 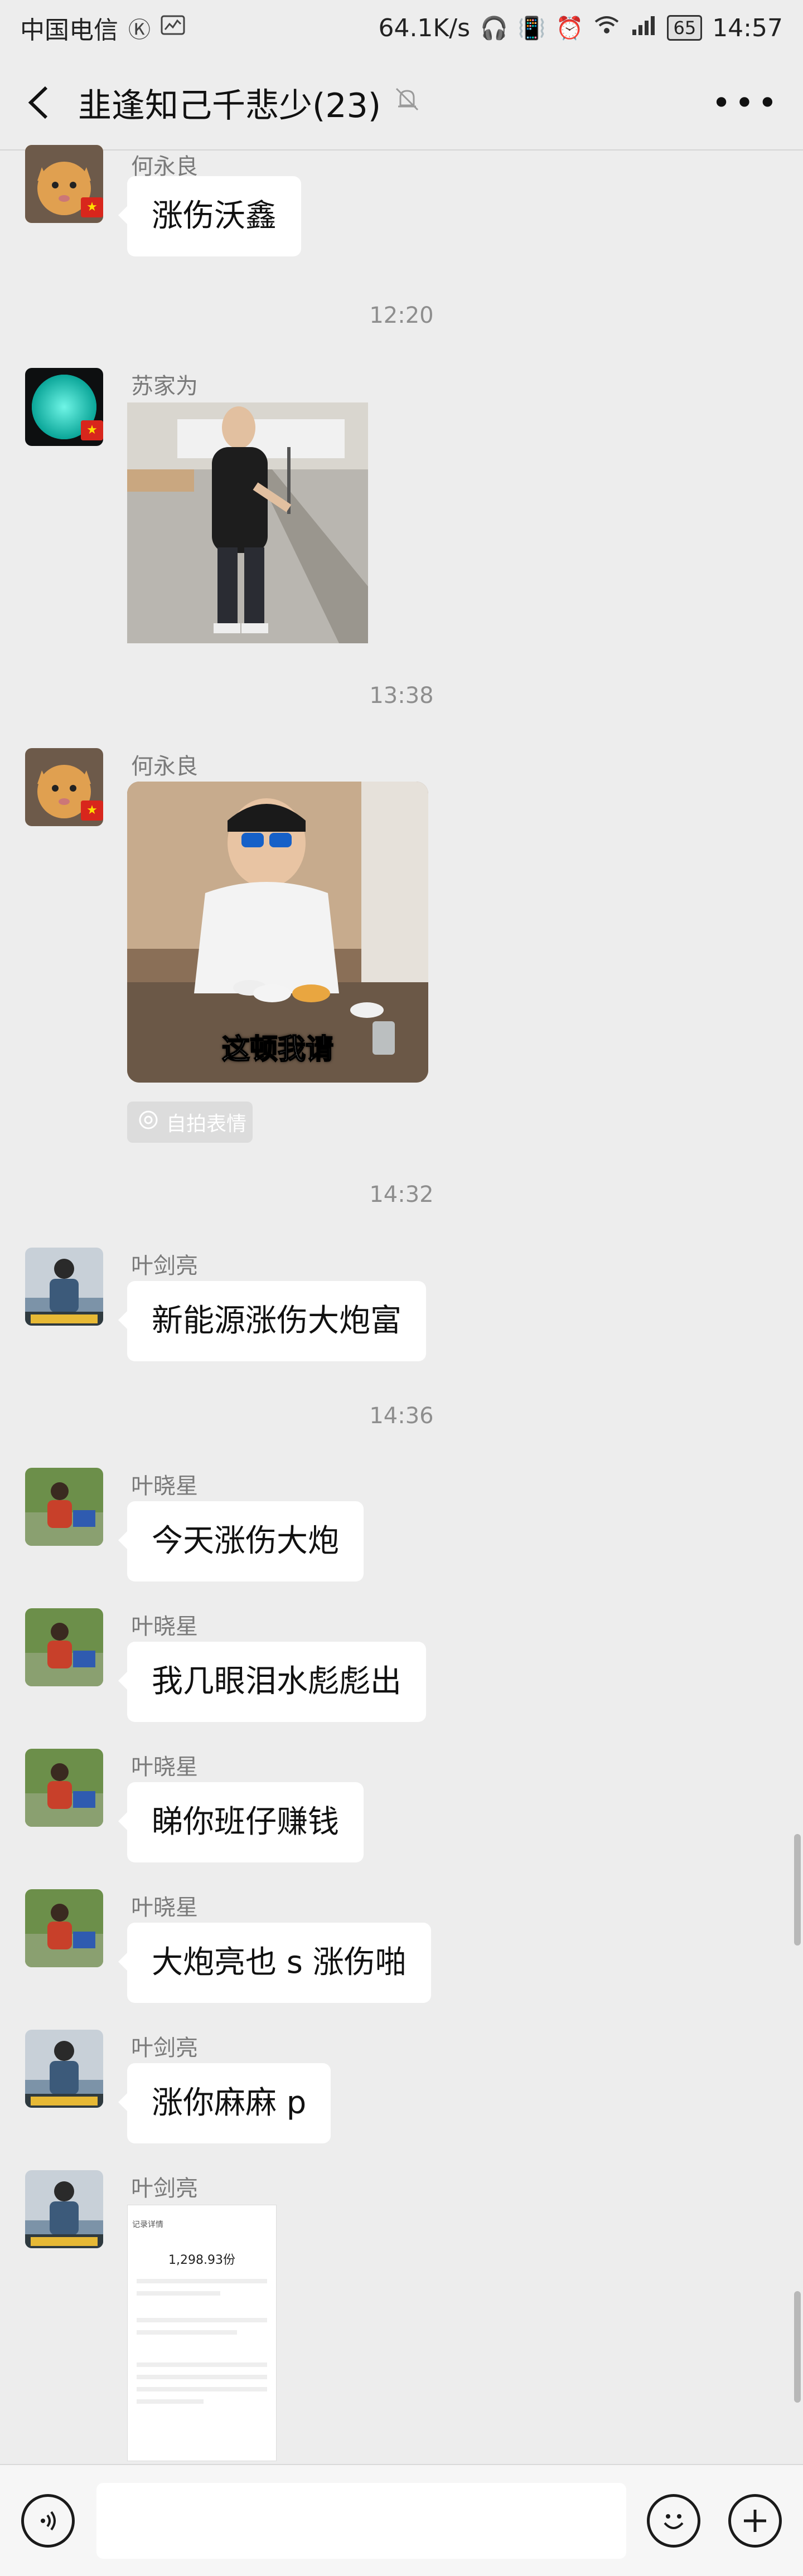 I want to click on screenshot-title: 记录详情, so click(x=148, y=2224).